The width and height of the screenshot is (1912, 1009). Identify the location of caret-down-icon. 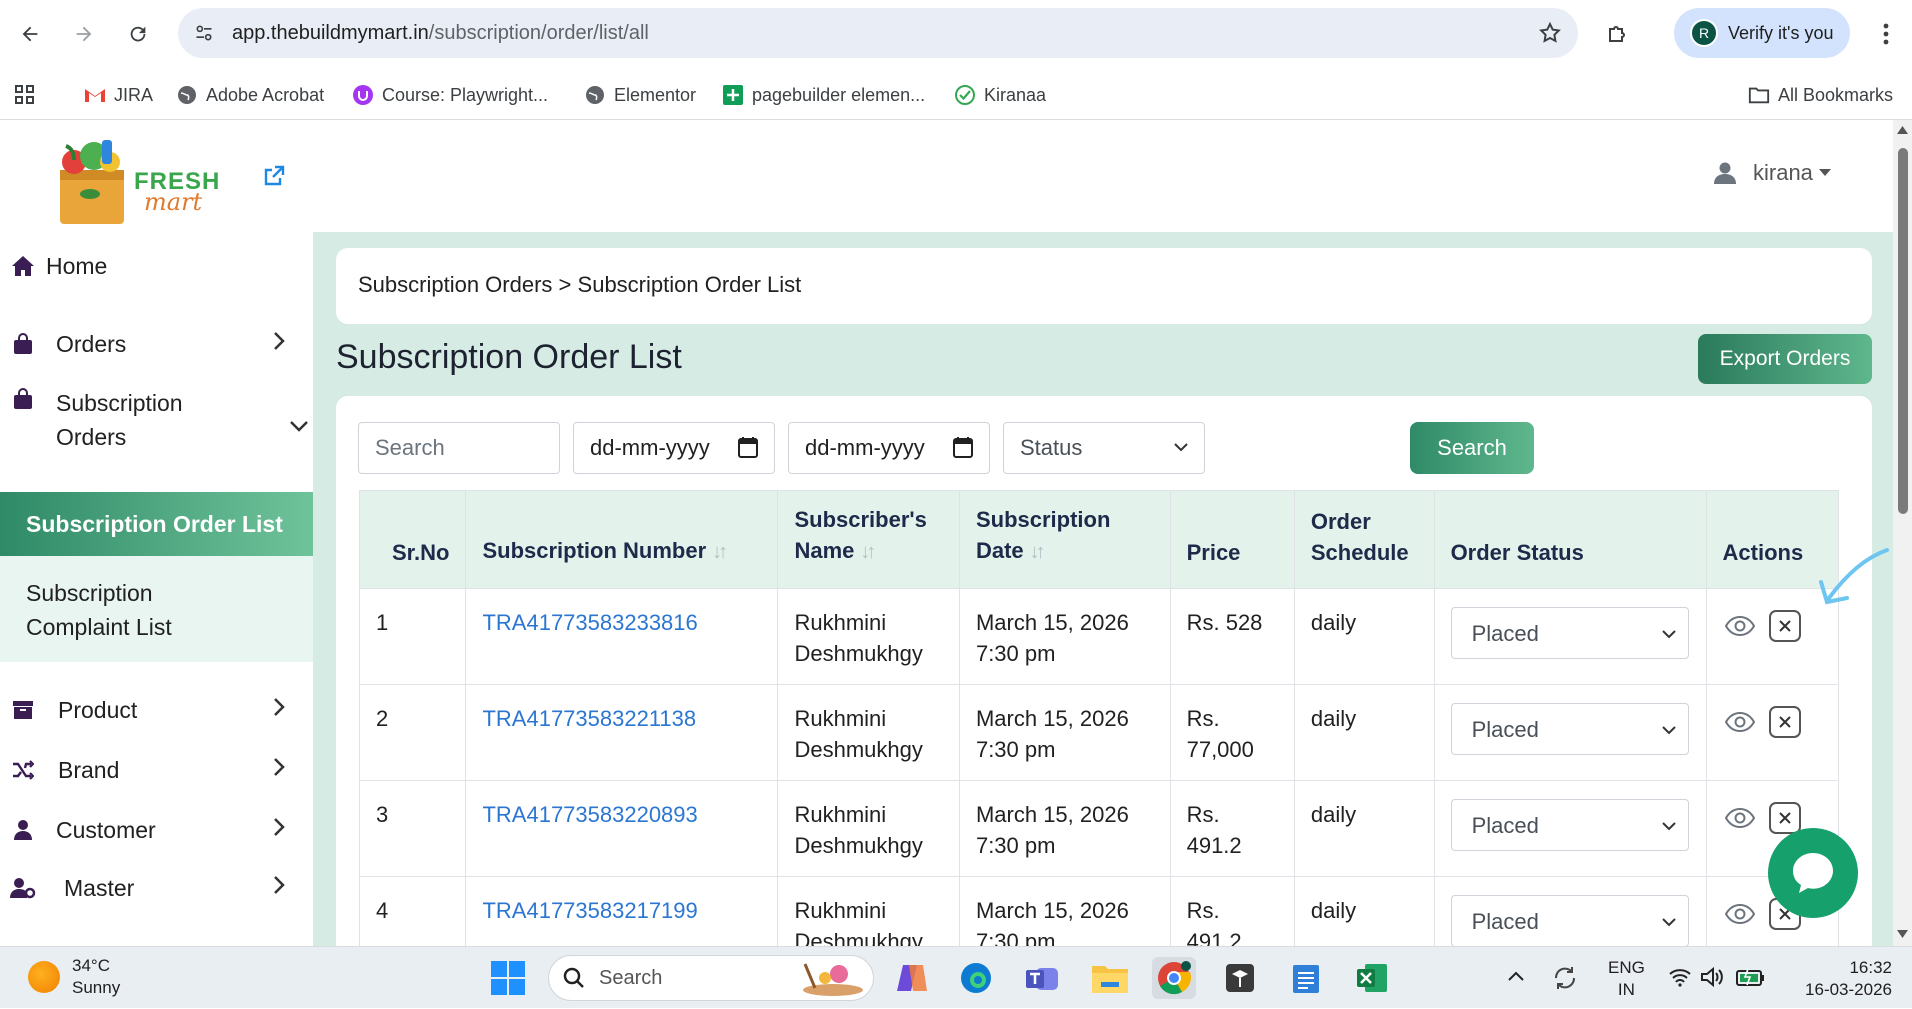
(1824, 172).